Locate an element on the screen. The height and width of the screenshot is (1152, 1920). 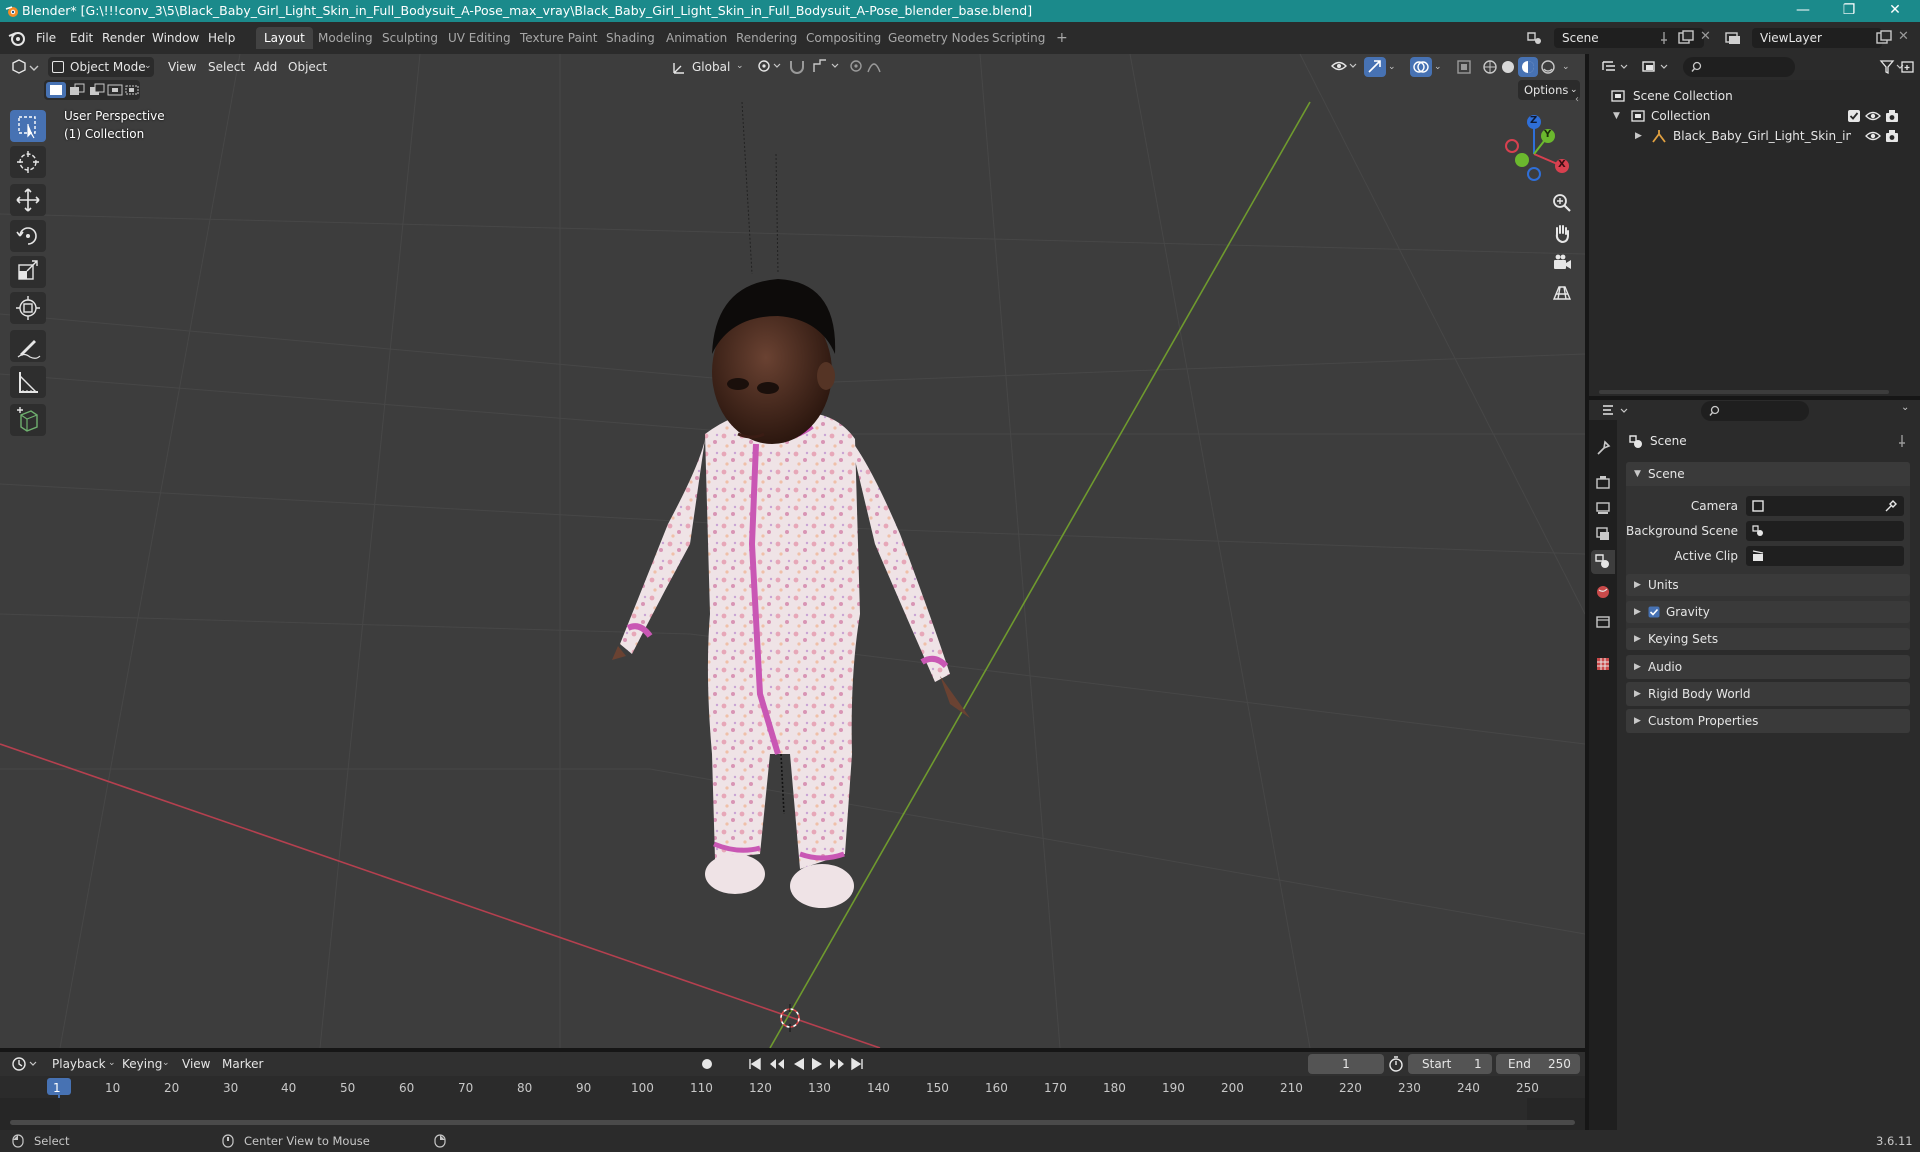
menu-select: Select is located at coordinates (226, 67).